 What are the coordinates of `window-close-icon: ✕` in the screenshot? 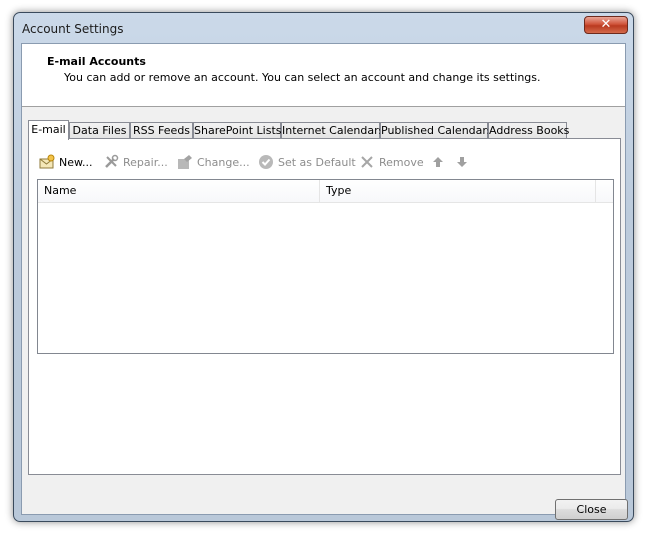 It's located at (606, 25).